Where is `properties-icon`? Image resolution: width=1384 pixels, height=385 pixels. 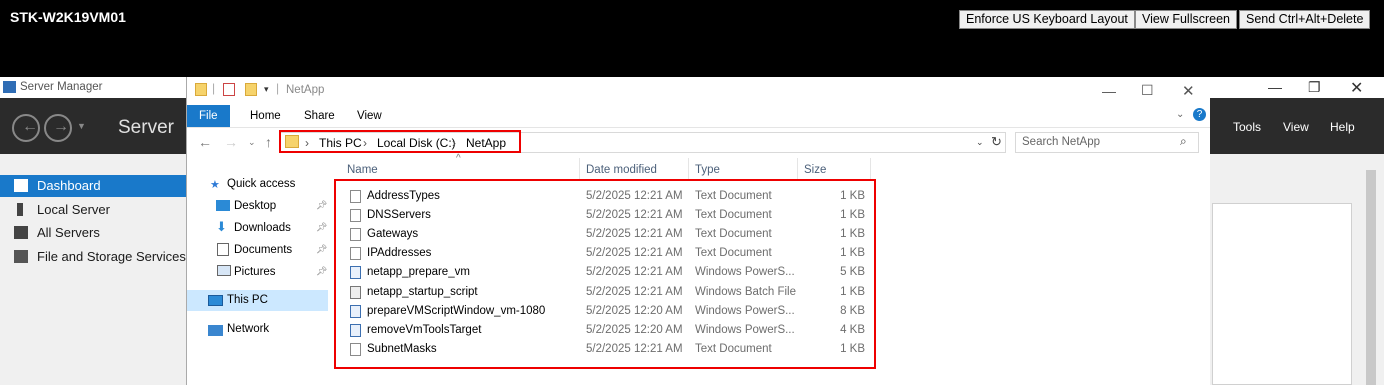
properties-icon is located at coordinates (229, 89).